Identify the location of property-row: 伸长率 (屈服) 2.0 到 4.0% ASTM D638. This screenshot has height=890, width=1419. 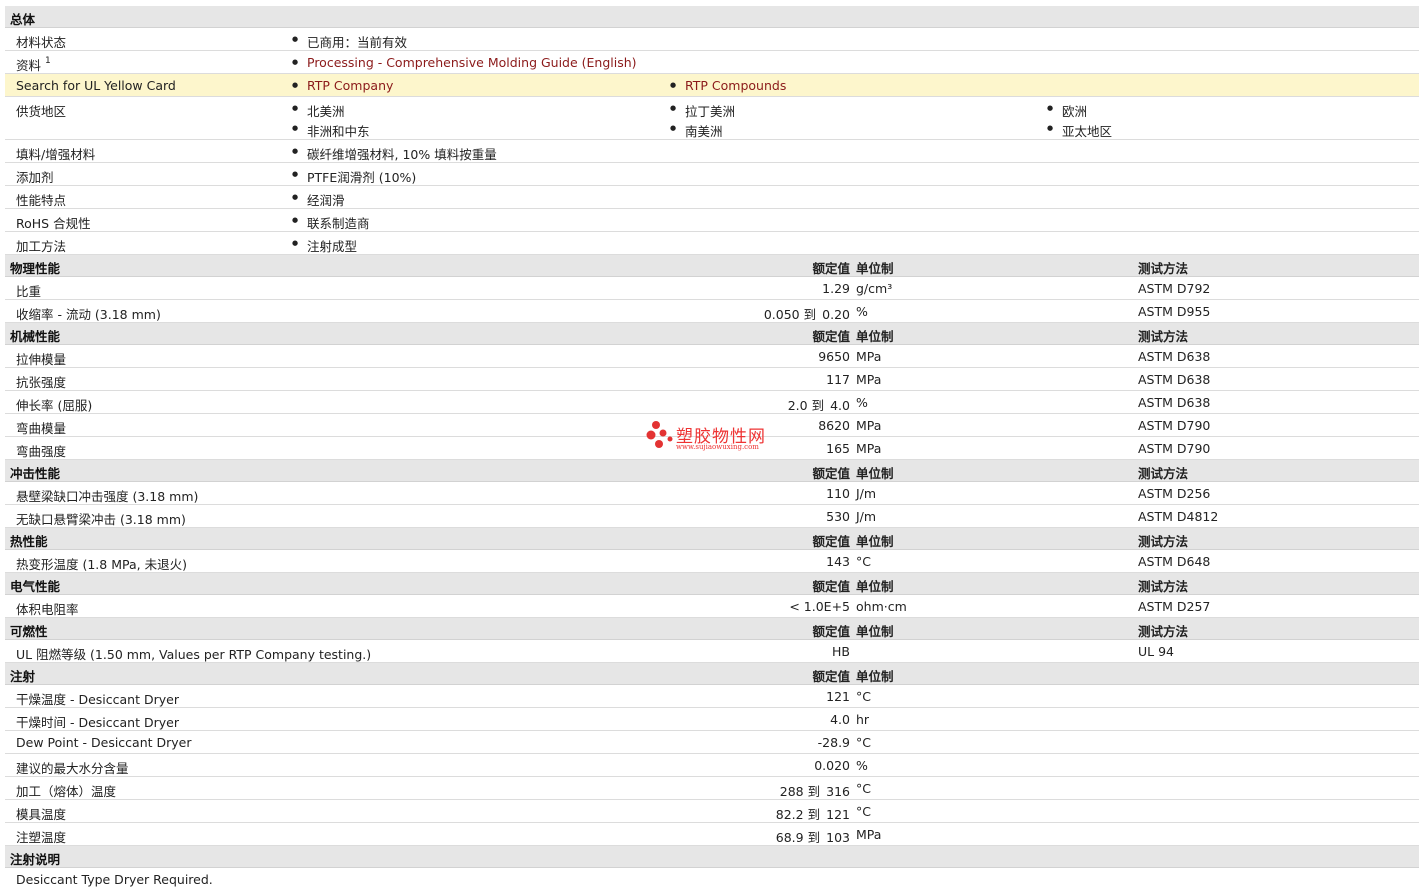
(712, 402).